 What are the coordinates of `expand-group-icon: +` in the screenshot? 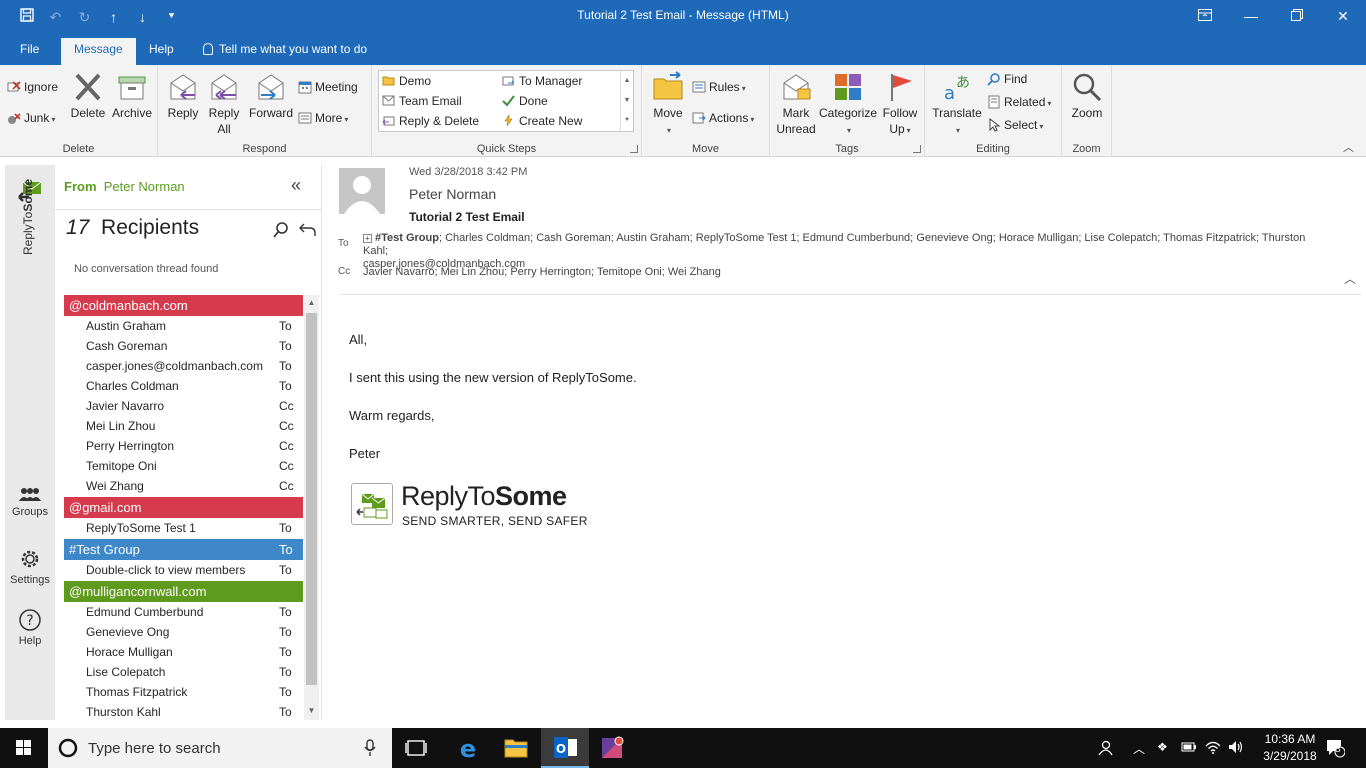 It's located at (367, 238).